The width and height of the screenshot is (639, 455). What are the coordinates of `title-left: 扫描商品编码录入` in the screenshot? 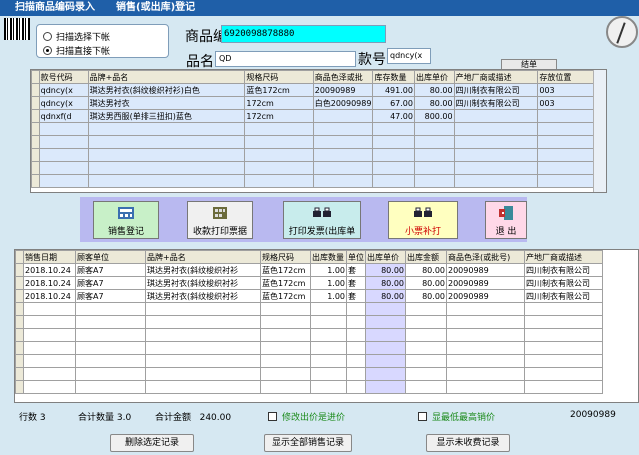 It's located at (55, 7).